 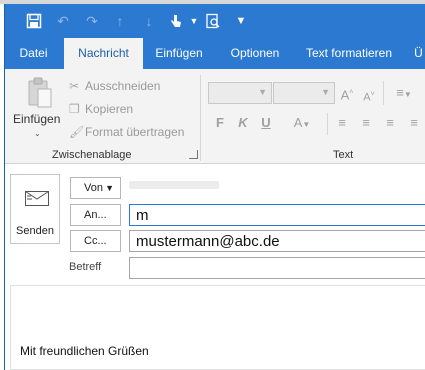 What do you see at coordinates (37, 133) in the screenshot?
I see `paste-dropdown-icon: ⌄` at bounding box center [37, 133].